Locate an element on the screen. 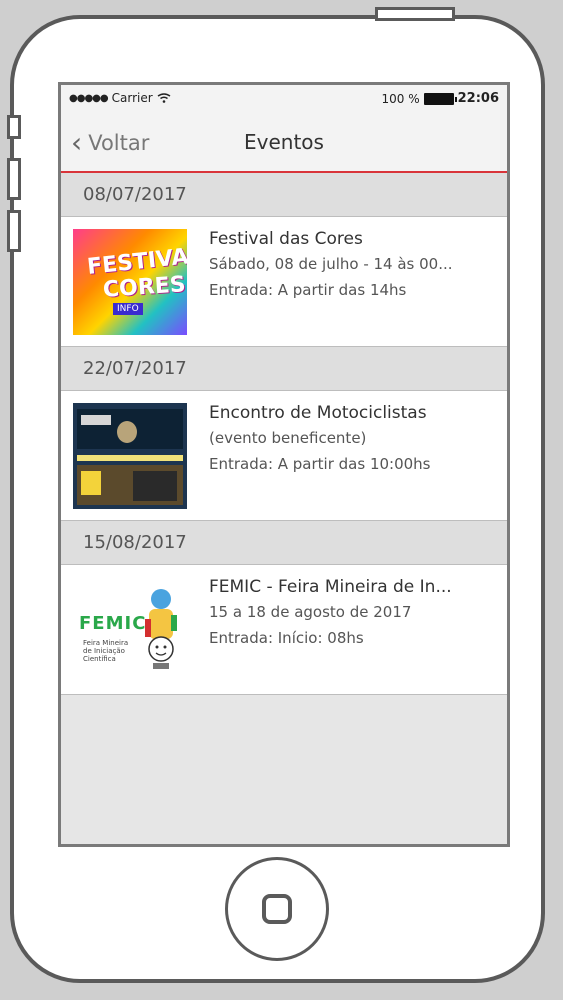 The width and height of the screenshot is (563, 1000). battery-icon is located at coordinates (440, 98).